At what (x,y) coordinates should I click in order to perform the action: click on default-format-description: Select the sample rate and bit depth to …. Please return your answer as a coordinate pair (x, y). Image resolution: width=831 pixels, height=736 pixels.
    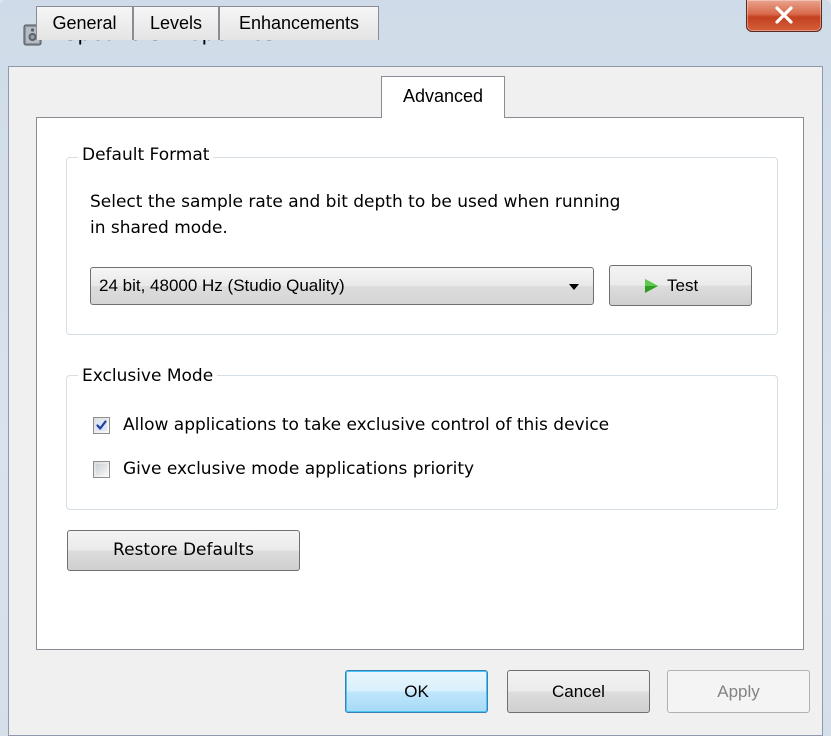
    Looking at the image, I should click on (355, 202).